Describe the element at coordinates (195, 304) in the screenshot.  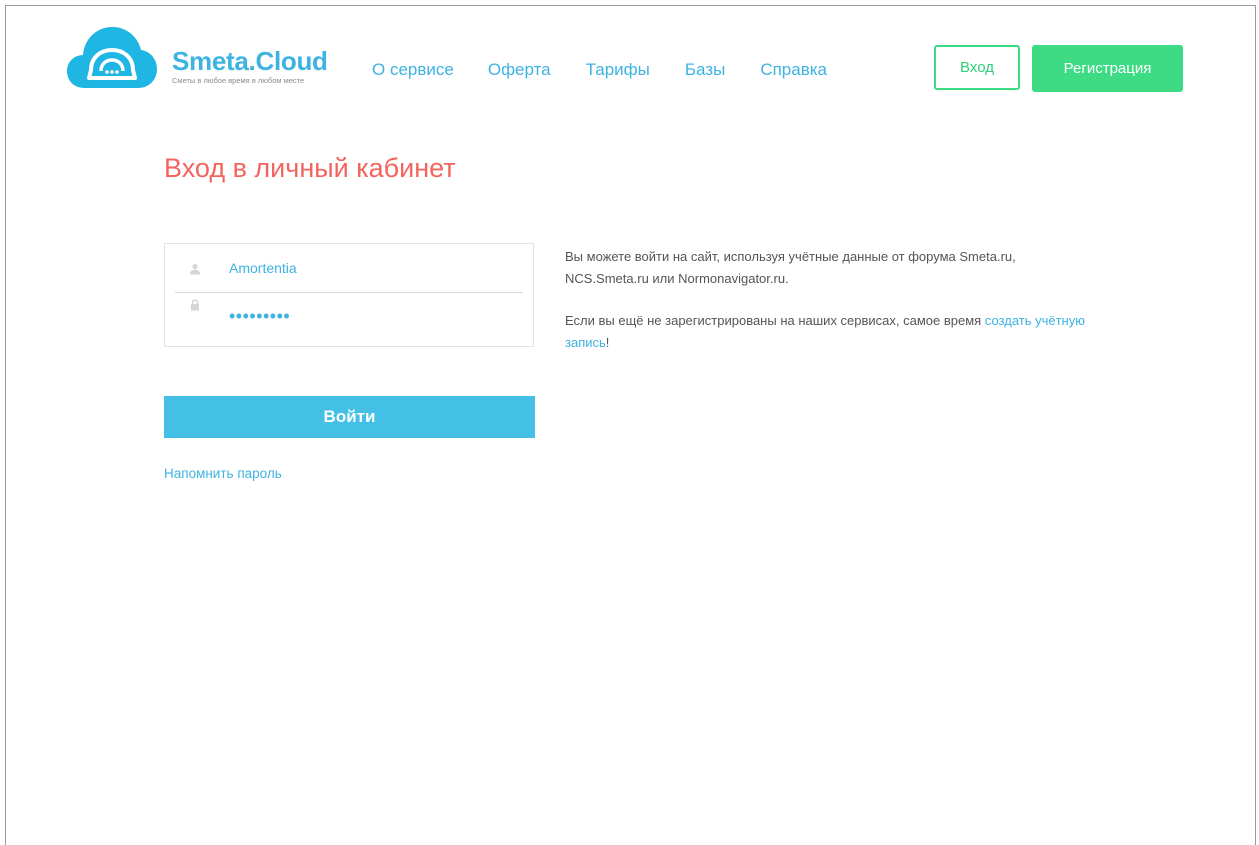
I see `lock-icon` at that location.